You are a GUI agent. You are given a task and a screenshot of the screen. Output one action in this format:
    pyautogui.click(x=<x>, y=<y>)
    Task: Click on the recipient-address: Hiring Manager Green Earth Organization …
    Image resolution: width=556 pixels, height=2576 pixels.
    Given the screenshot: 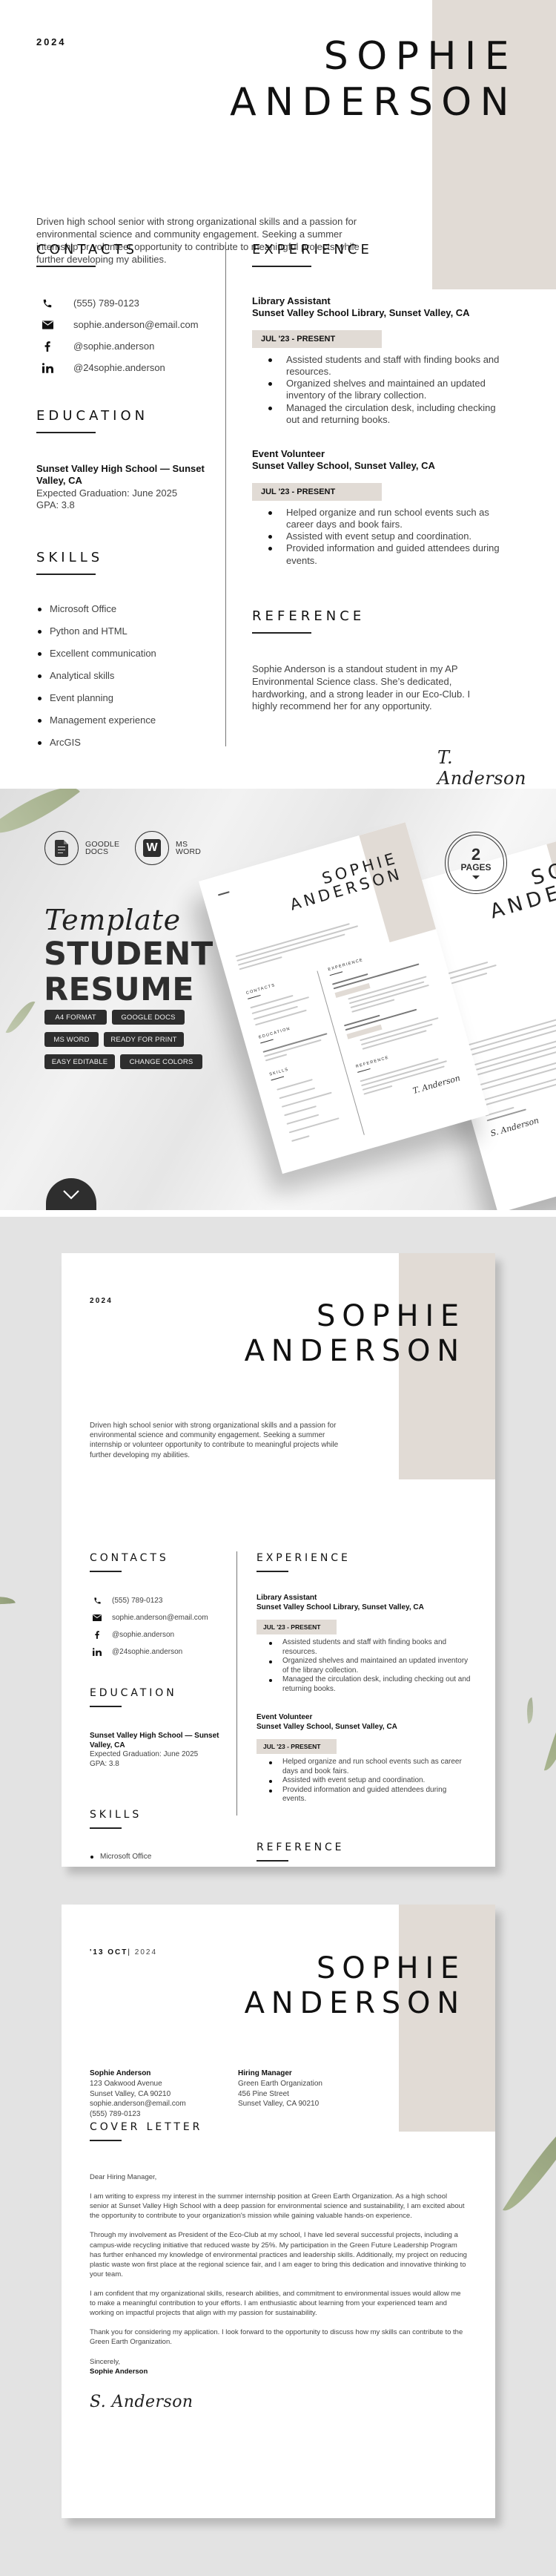 What is the action you would take?
    pyautogui.click(x=280, y=2089)
    